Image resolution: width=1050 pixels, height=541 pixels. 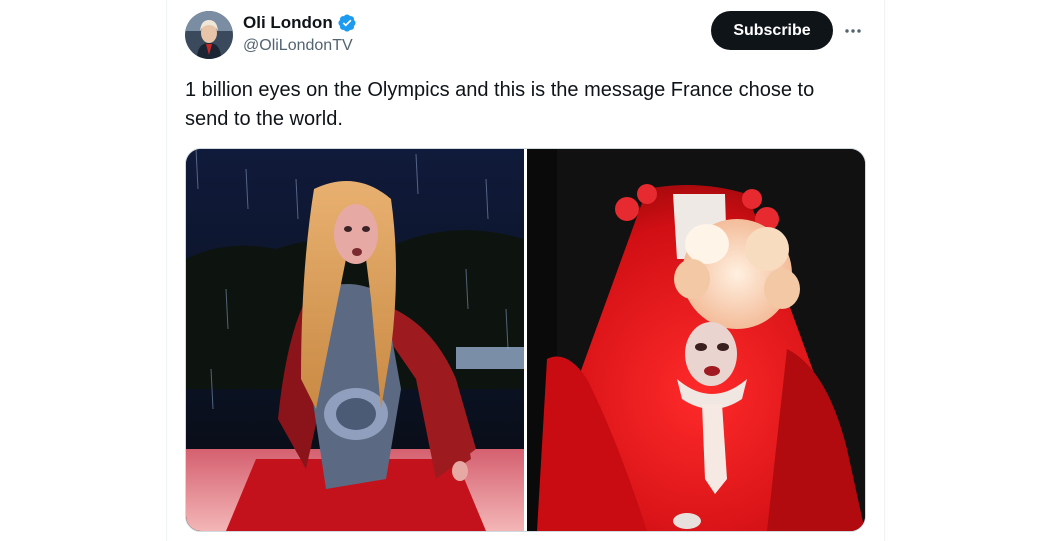 What do you see at coordinates (288, 23) in the screenshot?
I see `display-name: Oli London` at bounding box center [288, 23].